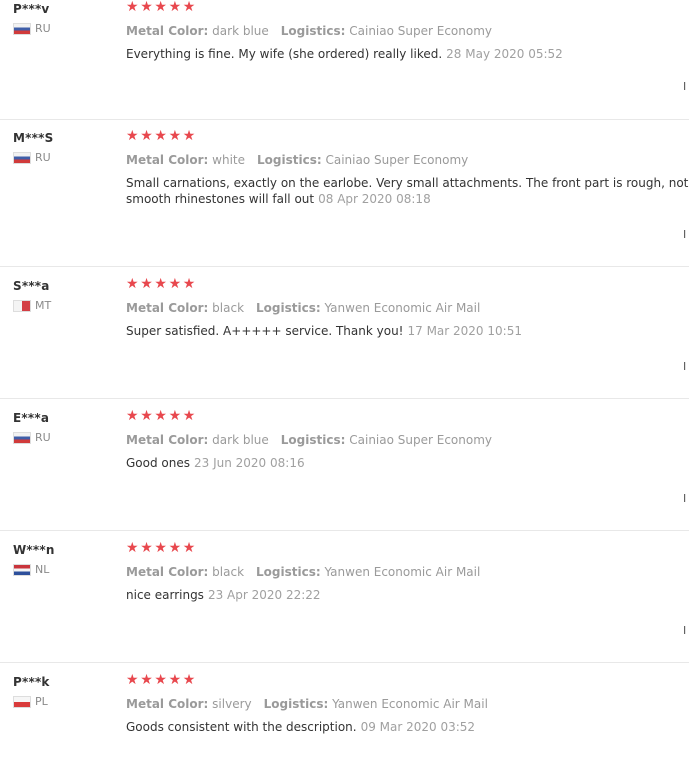 The height and width of the screenshot is (779, 689). I want to click on review-date: 17 Mar 2020 10:51, so click(464, 331).